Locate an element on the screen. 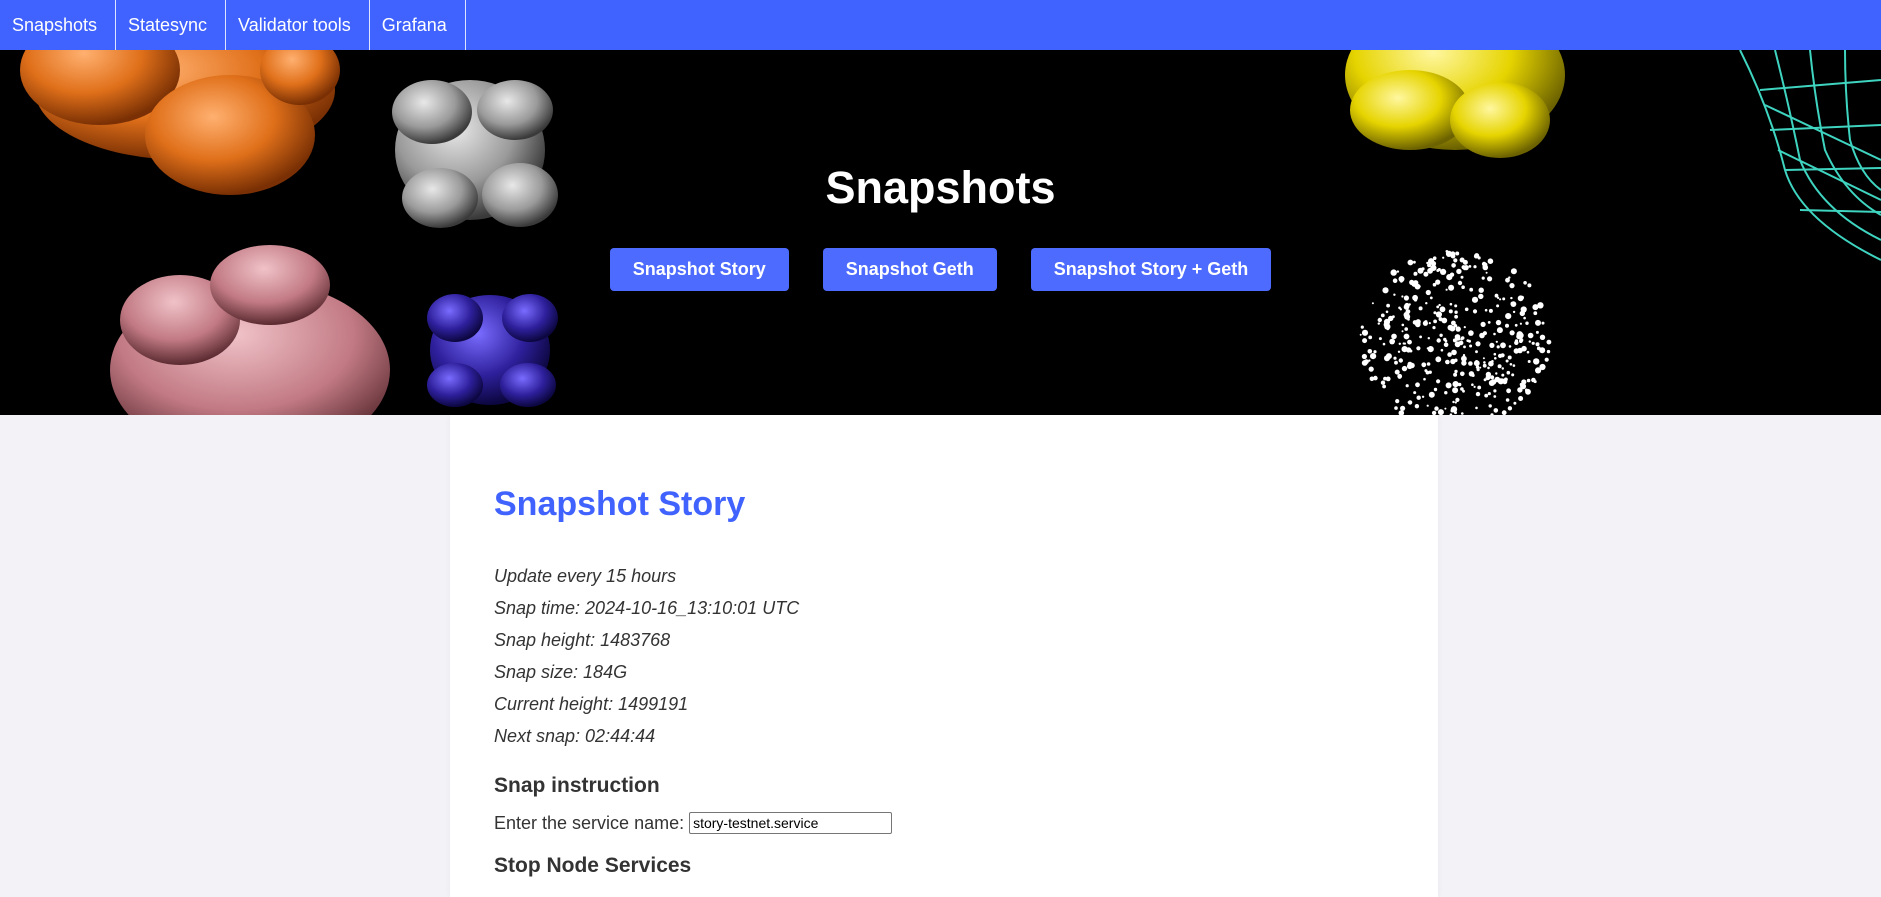 The width and height of the screenshot is (1881, 897). info-next-snap: Next snap: 02:44:44 is located at coordinates (575, 736).